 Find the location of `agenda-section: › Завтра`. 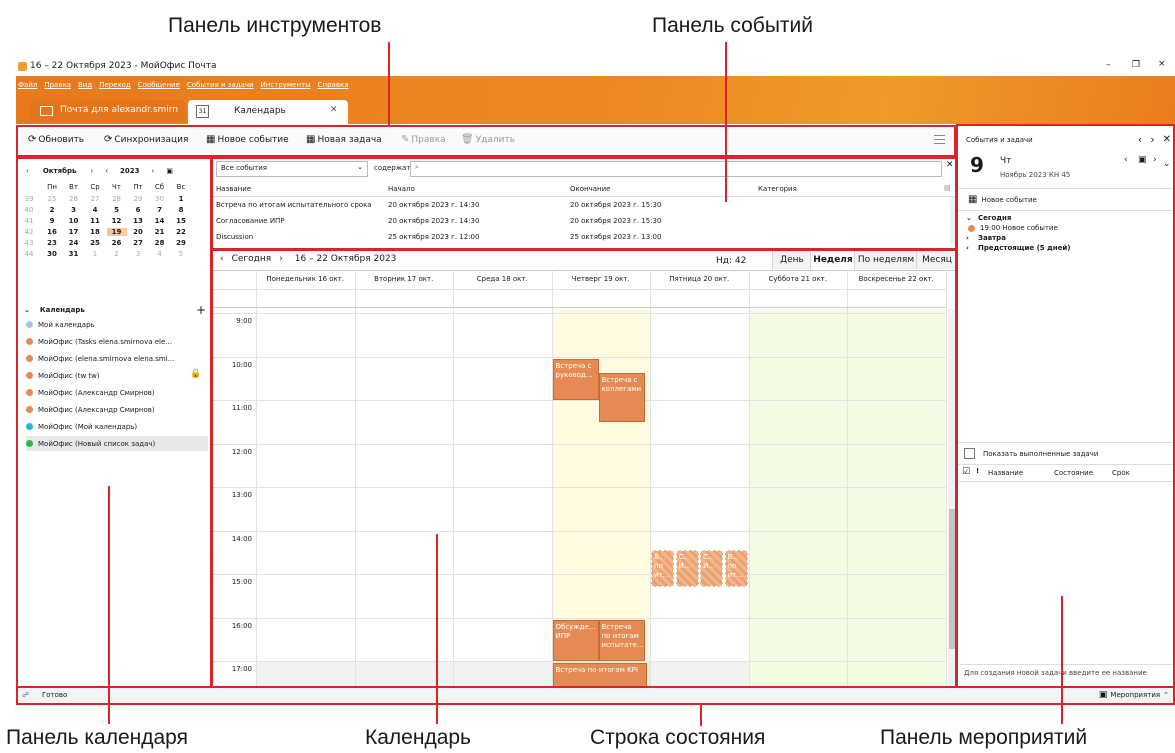

agenda-section: › Завтра is located at coordinates (986, 238).